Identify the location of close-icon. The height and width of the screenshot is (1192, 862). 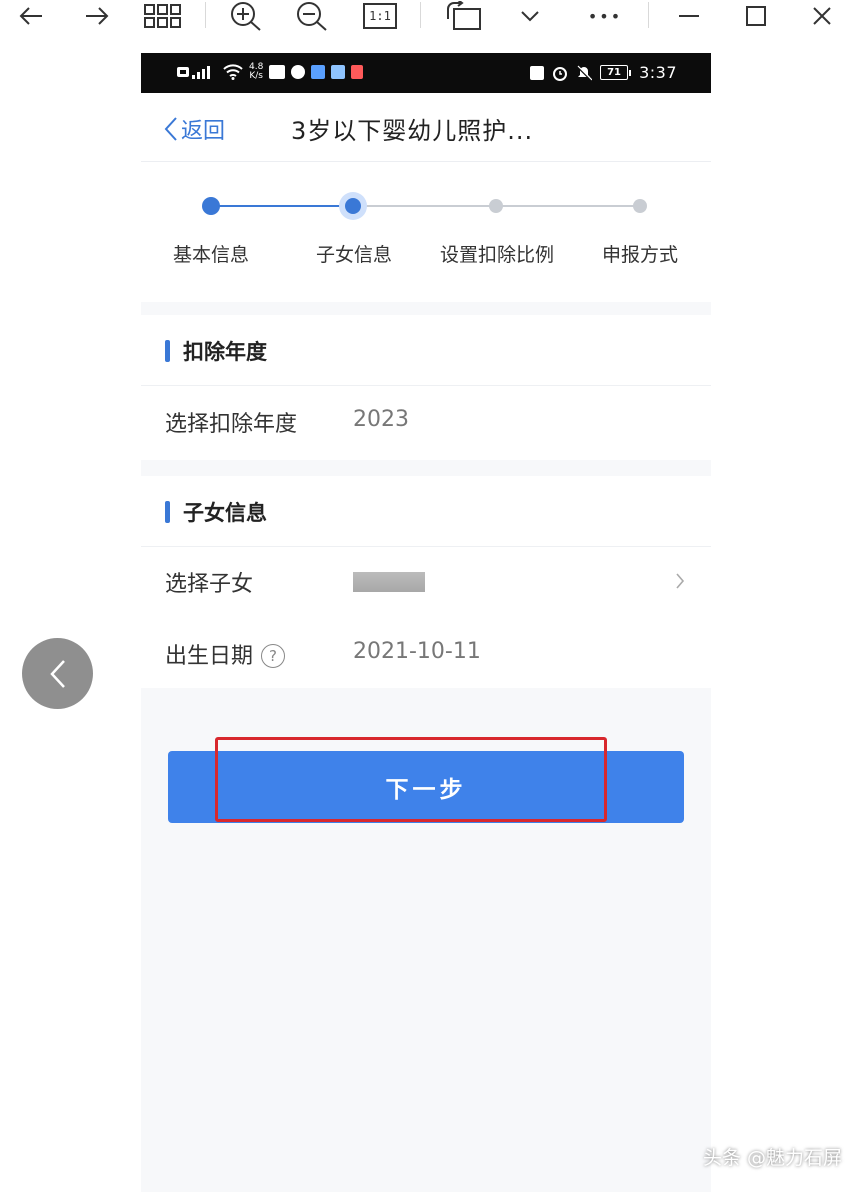
(822, 16).